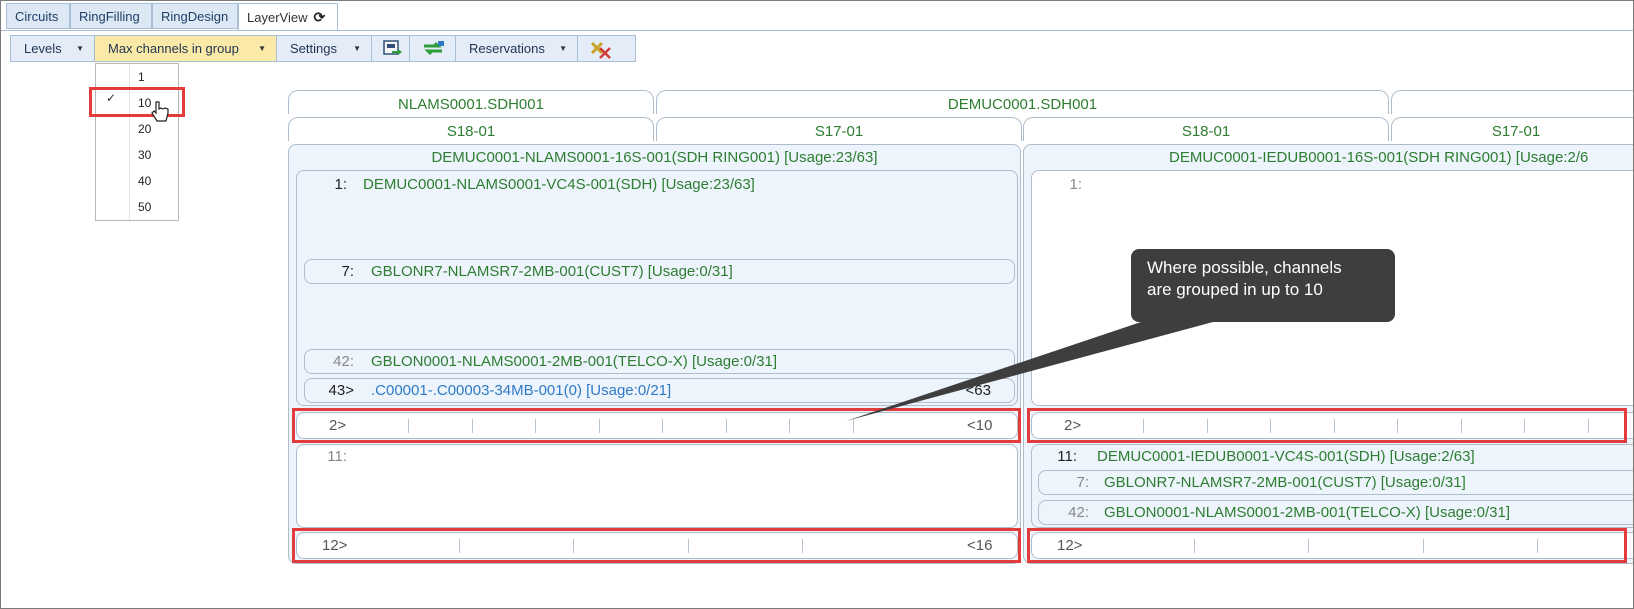 The width and height of the screenshot is (1634, 609). I want to click on callout-line-2: are grouped in up to 10, so click(1235, 289).